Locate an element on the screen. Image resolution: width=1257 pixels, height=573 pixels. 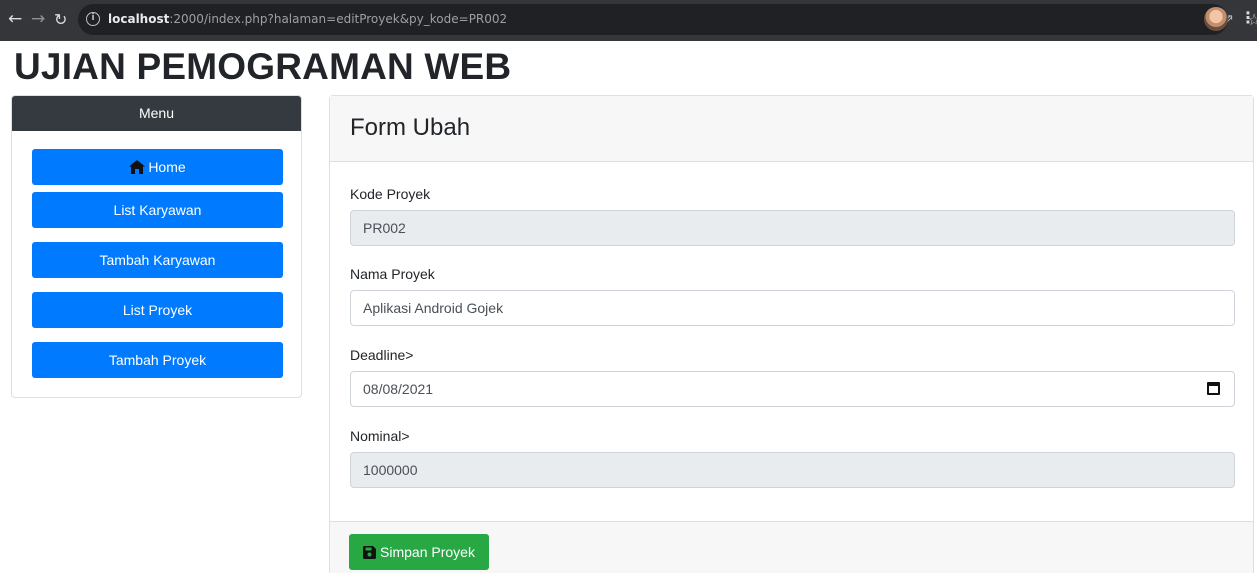
kode-proyek-field: PR002 is located at coordinates (792, 228).